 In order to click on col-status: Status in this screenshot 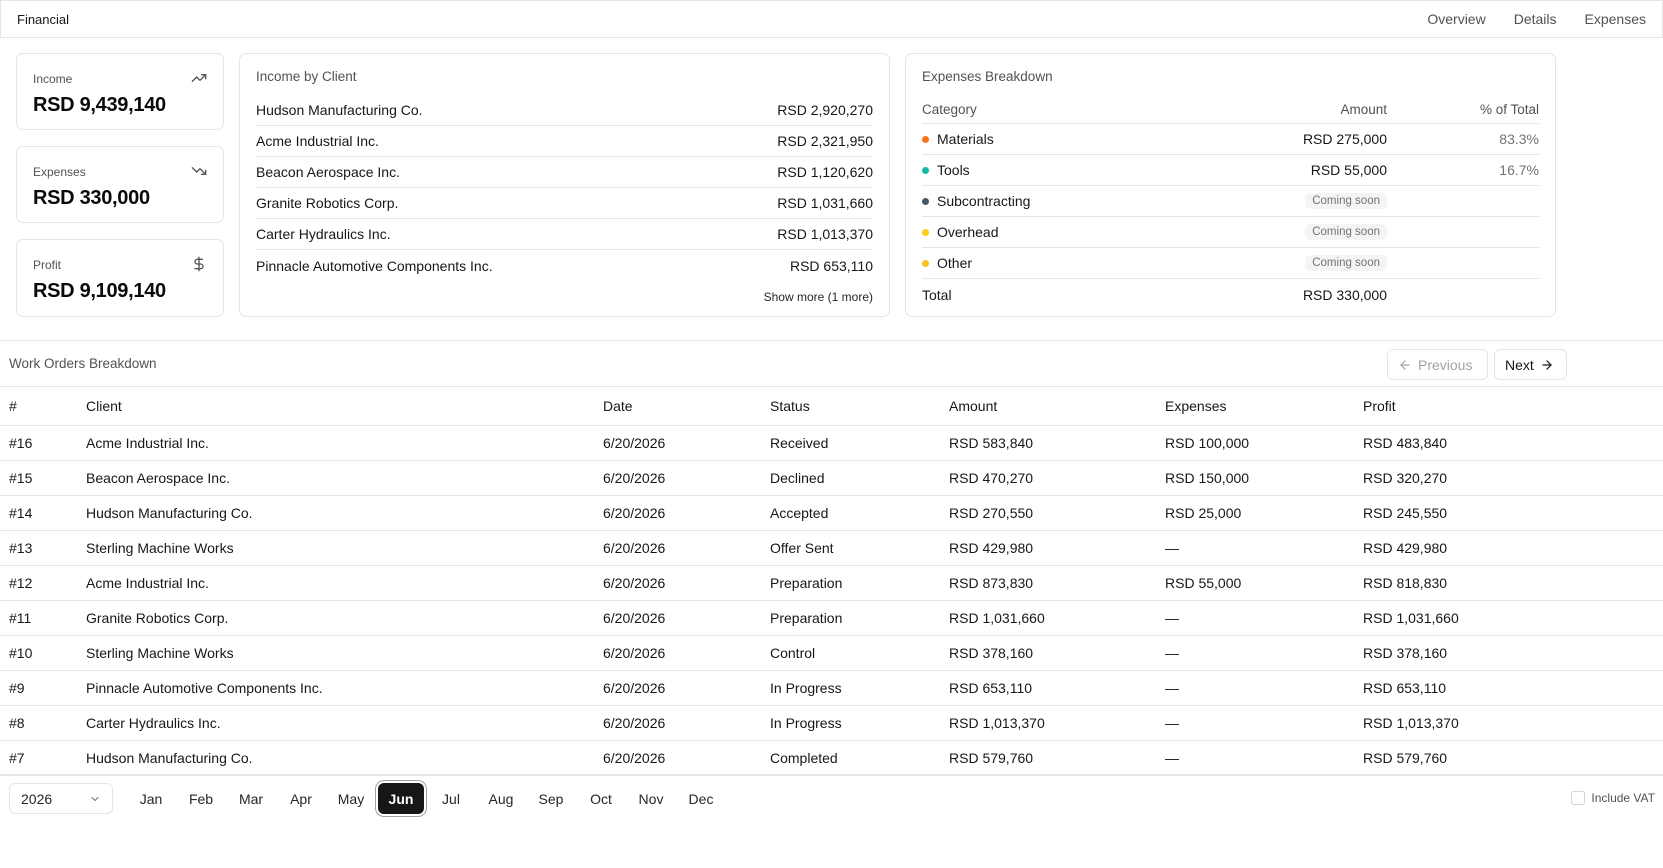, I will do `click(859, 406)`.